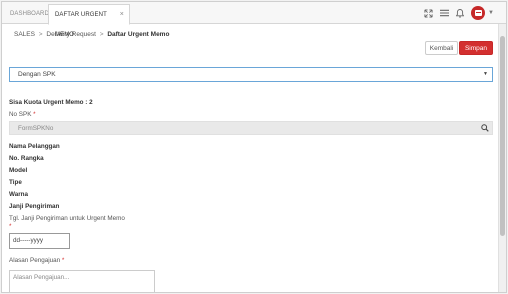 The image size is (508, 294). What do you see at coordinates (26, 158) in the screenshot?
I see `no-rangka-label: No. Rangka` at bounding box center [26, 158].